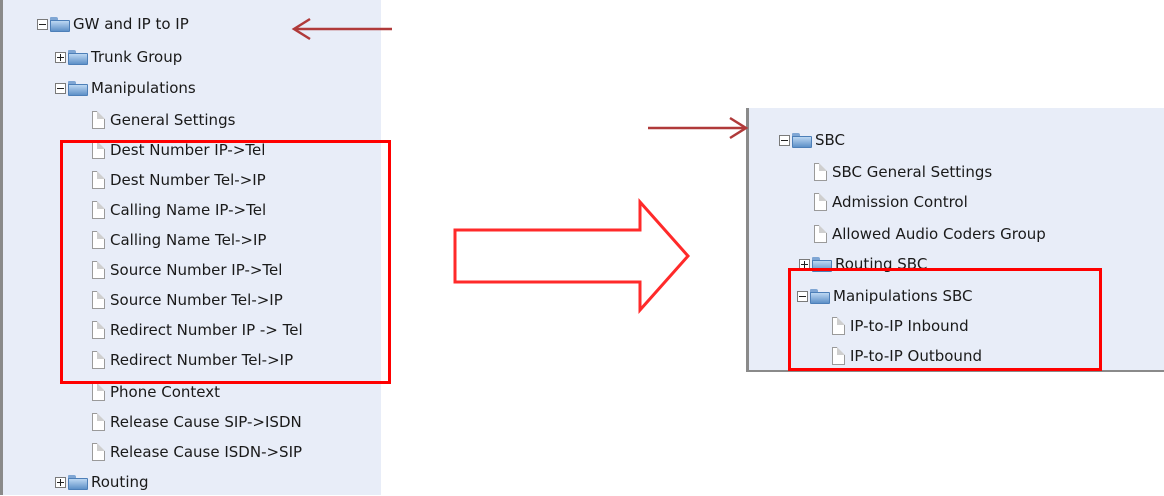 The image size is (1164, 496). What do you see at coordinates (698, 128) in the screenshot?
I see `pointer-arrow-right` at bounding box center [698, 128].